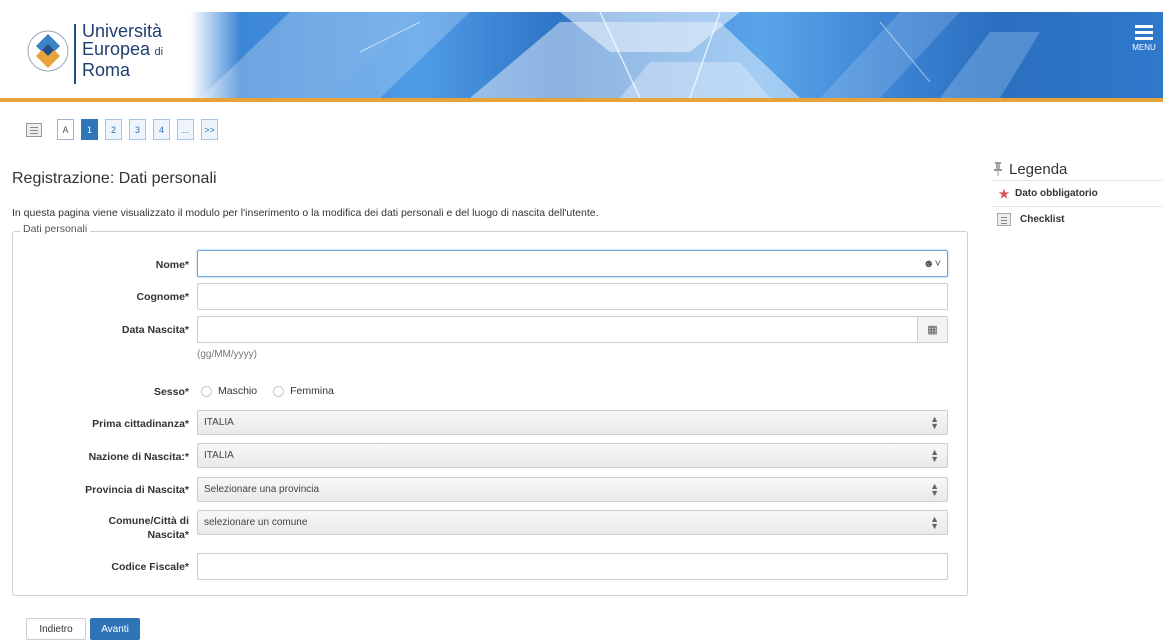  Describe the element at coordinates (932, 329) in the screenshot. I see `calendar-icon: ▦` at that location.